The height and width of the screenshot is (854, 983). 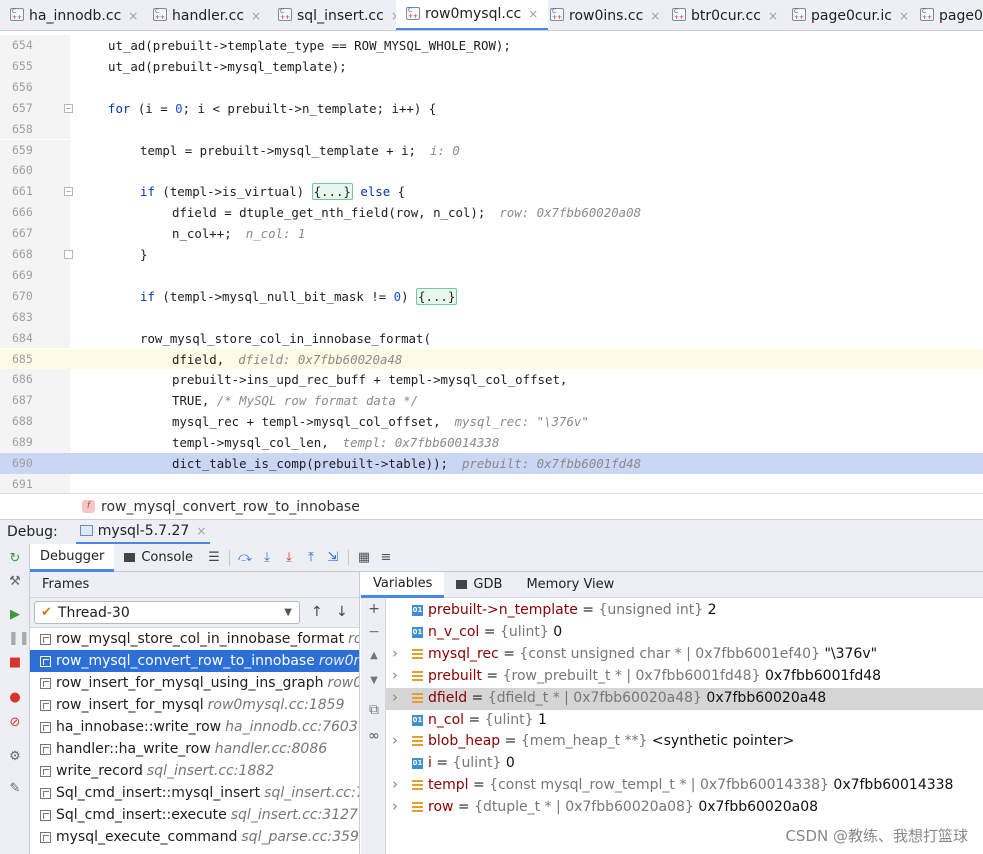 What do you see at coordinates (194, 771) in the screenshot?
I see `frame-item: write_record sql_insert.cc:1882` at bounding box center [194, 771].